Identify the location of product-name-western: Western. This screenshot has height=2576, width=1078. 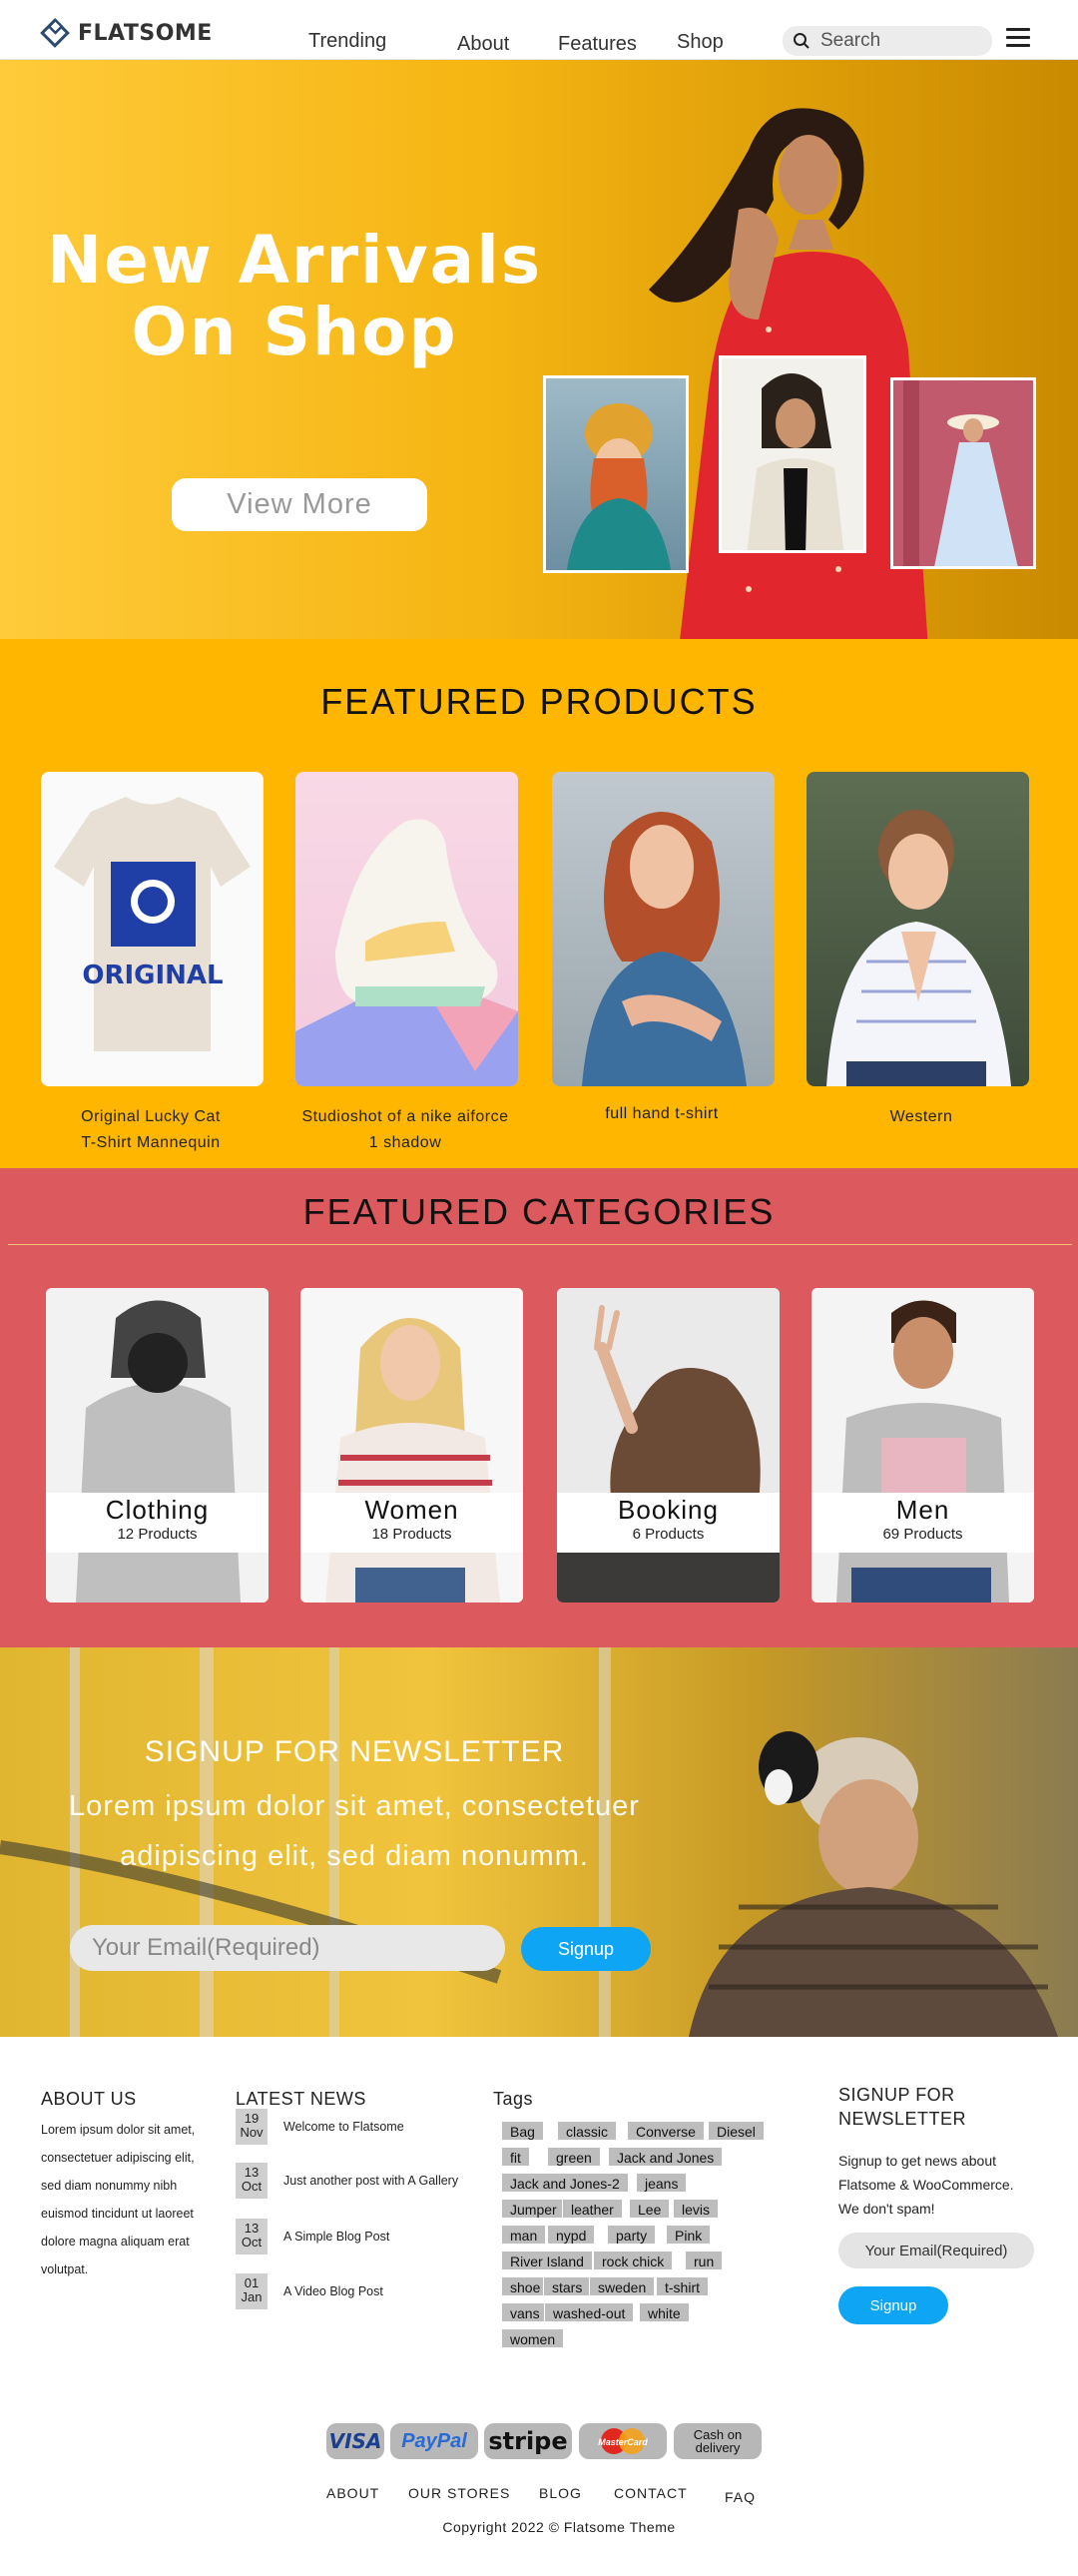
(921, 1117).